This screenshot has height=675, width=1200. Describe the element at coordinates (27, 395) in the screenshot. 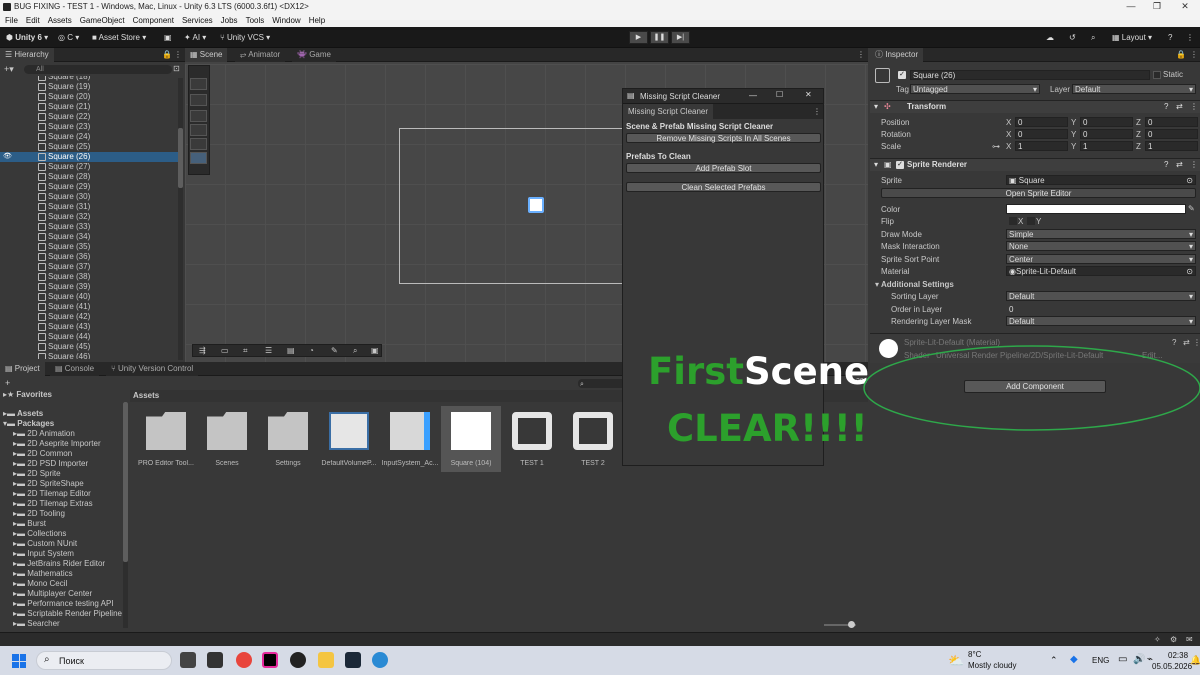

I see `favorites-item: ▸★ Favorites` at that location.